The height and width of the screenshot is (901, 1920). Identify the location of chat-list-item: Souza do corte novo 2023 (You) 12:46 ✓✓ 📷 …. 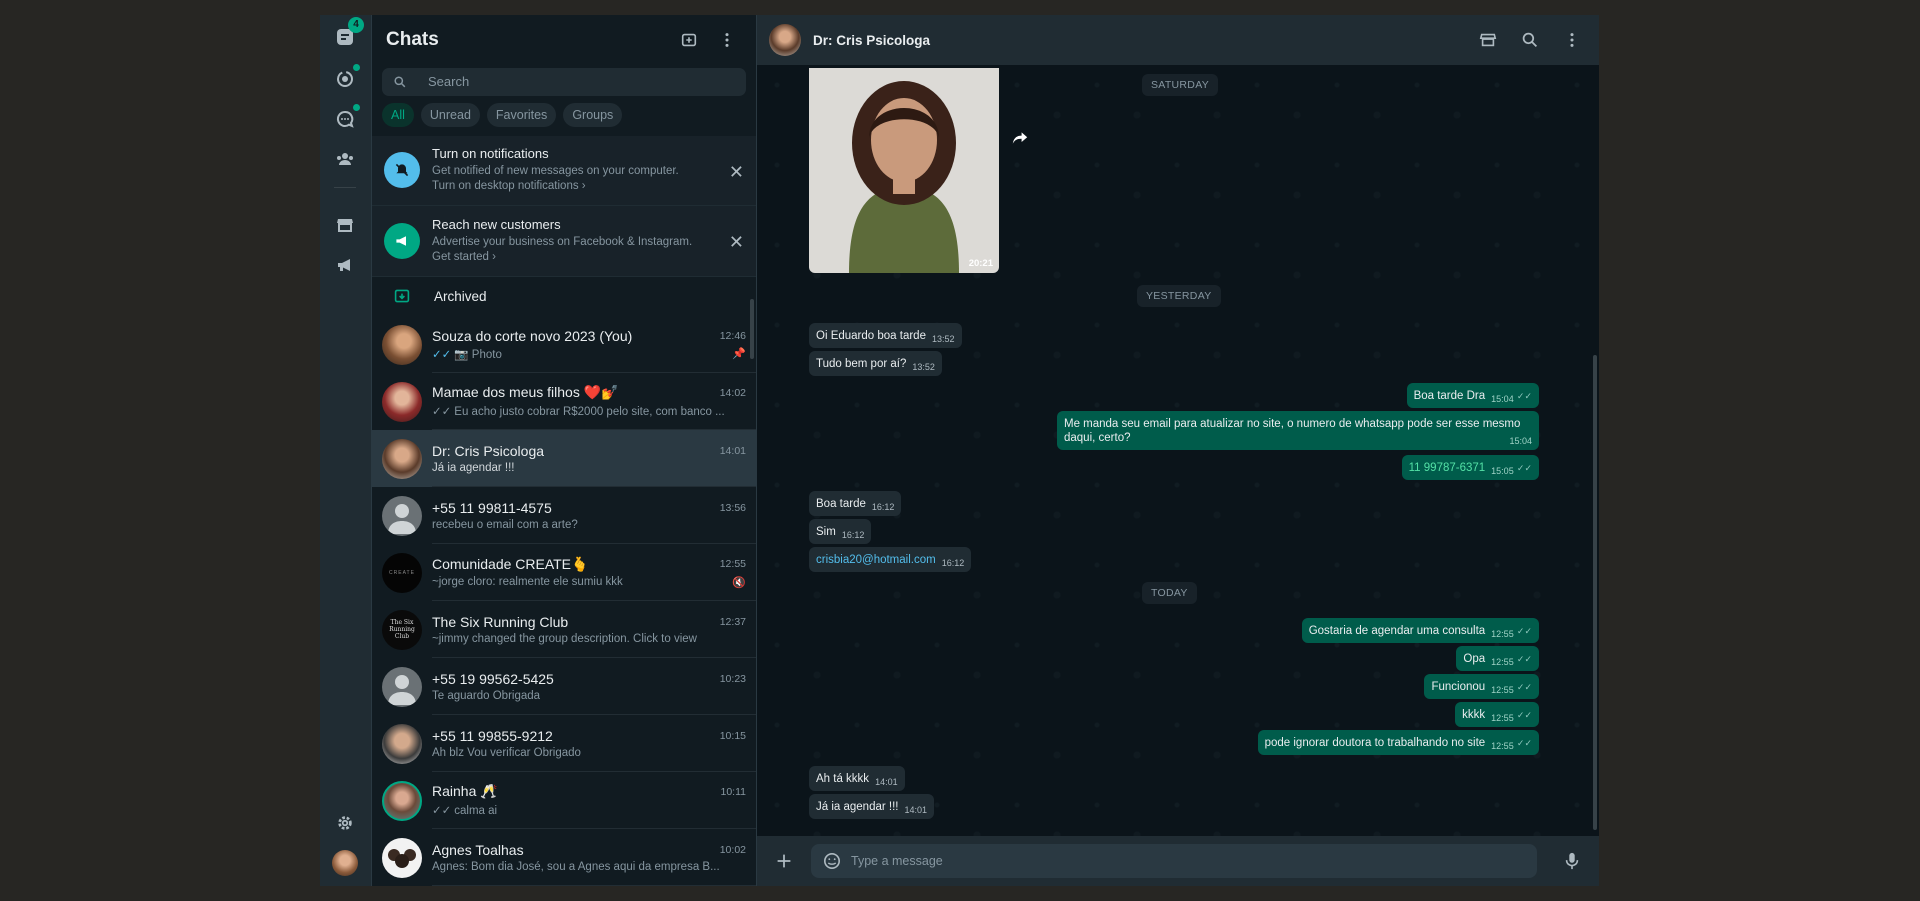
(564, 345).